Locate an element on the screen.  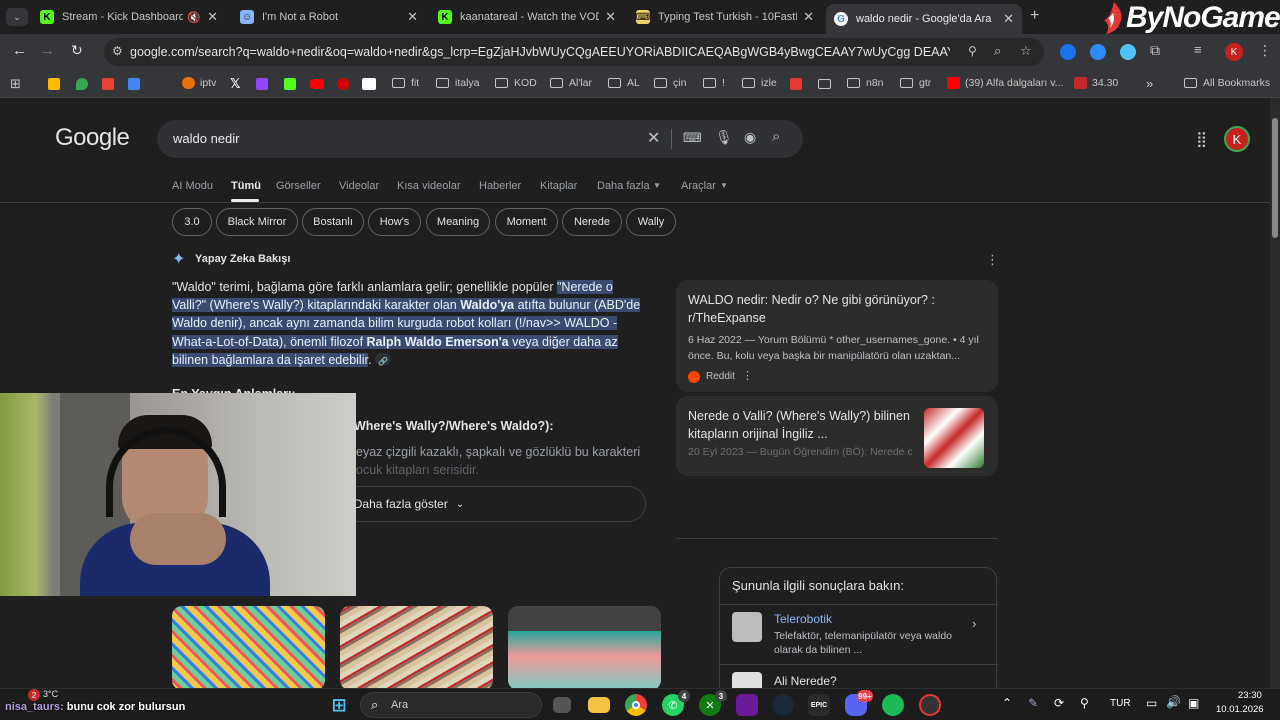
tray-sync-icon: ⟳ is located at coordinates (1059, 703).